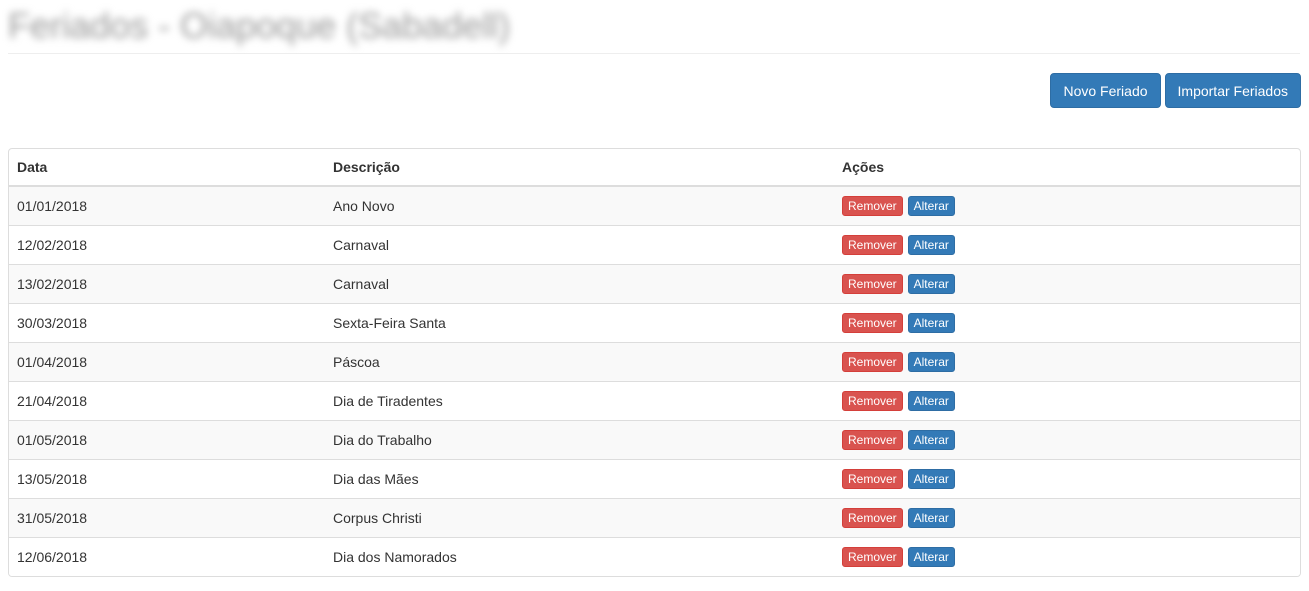  Describe the element at coordinates (1232, 90) in the screenshot. I see `import-holidays-button: Importar Feriados` at that location.